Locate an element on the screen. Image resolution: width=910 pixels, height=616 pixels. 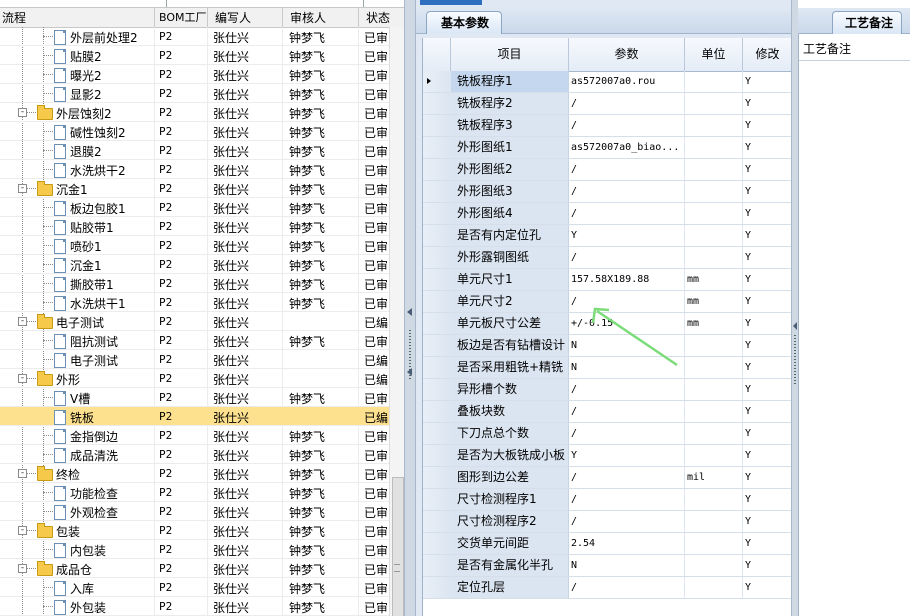
param-value-cell: N is located at coordinates (627, 565).